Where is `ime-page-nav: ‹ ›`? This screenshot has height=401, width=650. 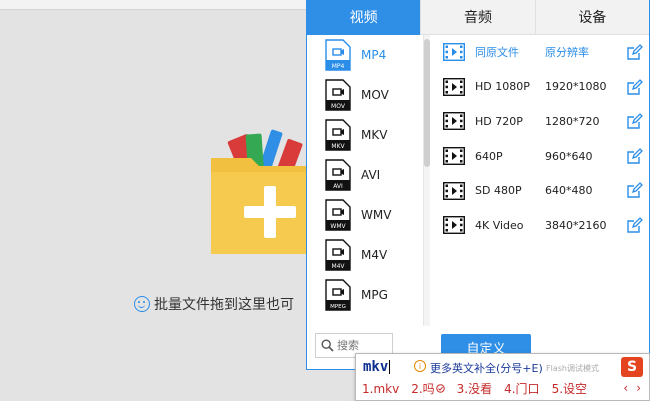 ime-page-nav: ‹ › is located at coordinates (632, 388).